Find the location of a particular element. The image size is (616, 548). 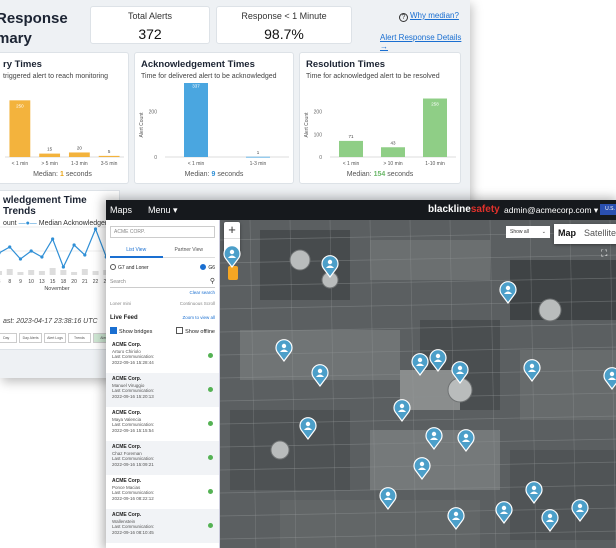

why-median-link: ? Why median? is located at coordinates (429, 16).